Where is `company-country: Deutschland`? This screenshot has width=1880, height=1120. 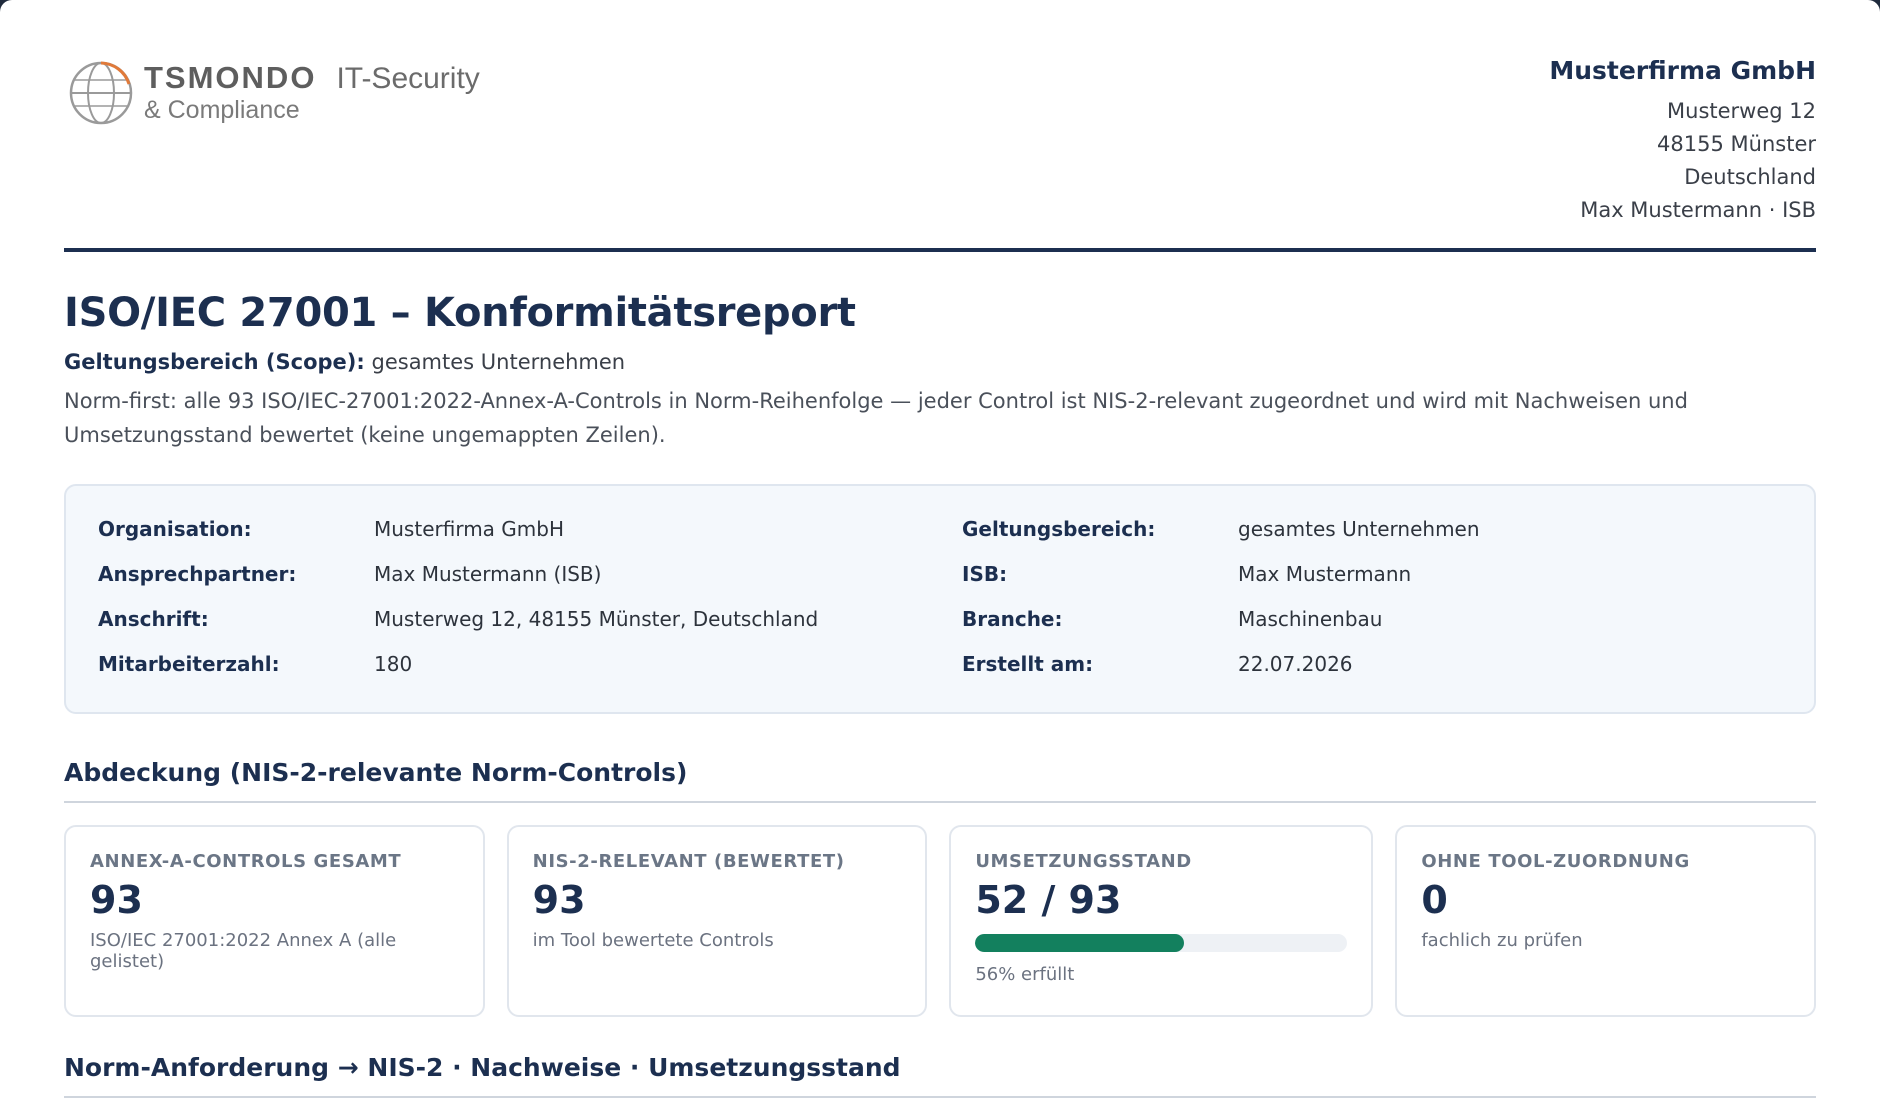
company-country: Deutschland is located at coordinates (1750, 177).